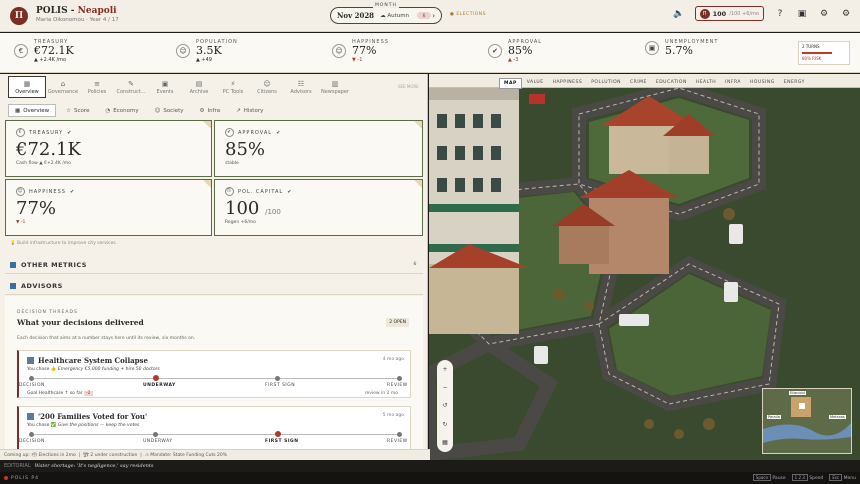 This screenshot has height=484, width=860. Describe the element at coordinates (846, 14) in the screenshot. I see `gear-icon: ⚙` at that location.